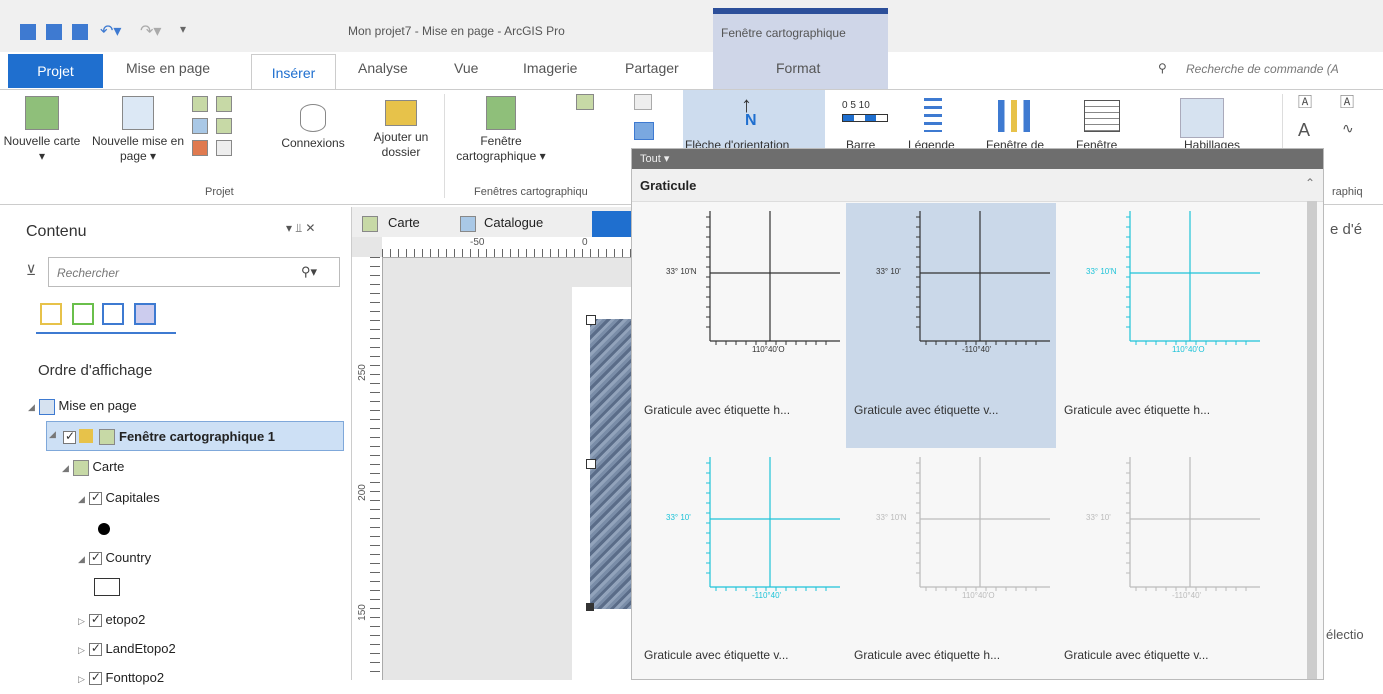  Describe the element at coordinates (168, 68) in the screenshot. I see `tab-mise-en-page: Mise en page` at that location.